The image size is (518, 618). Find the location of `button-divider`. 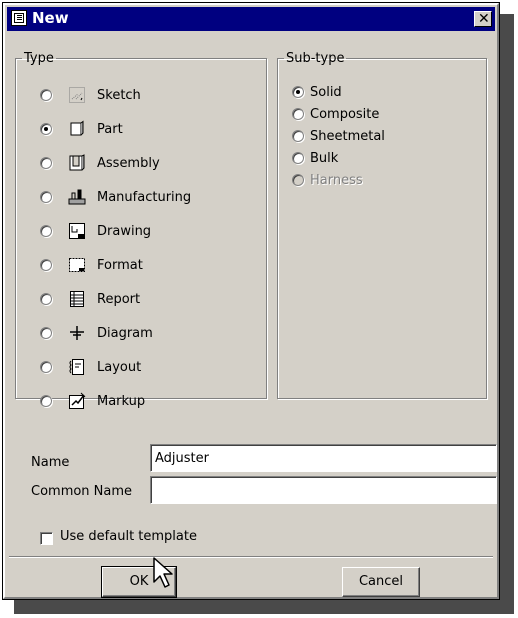

button-divider is located at coordinates (251, 557).